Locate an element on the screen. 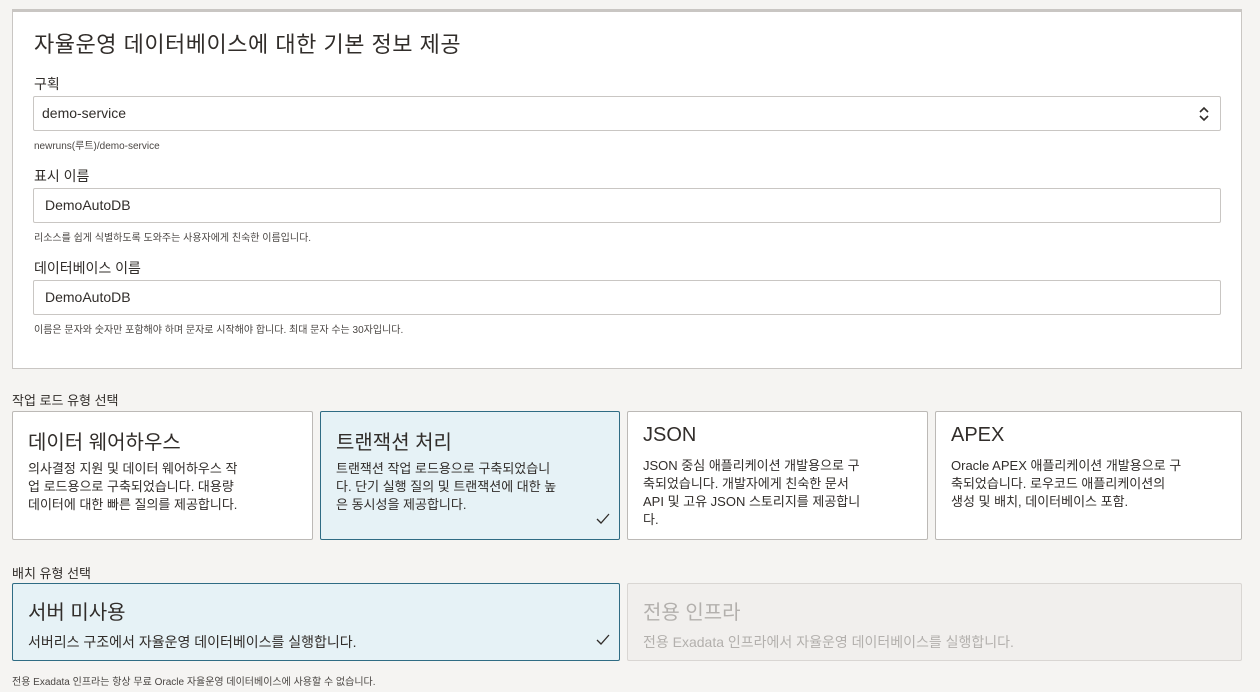 This screenshot has width=1260, height=692. db-name-label: 데이터베이스 이름 is located at coordinates (87, 268).